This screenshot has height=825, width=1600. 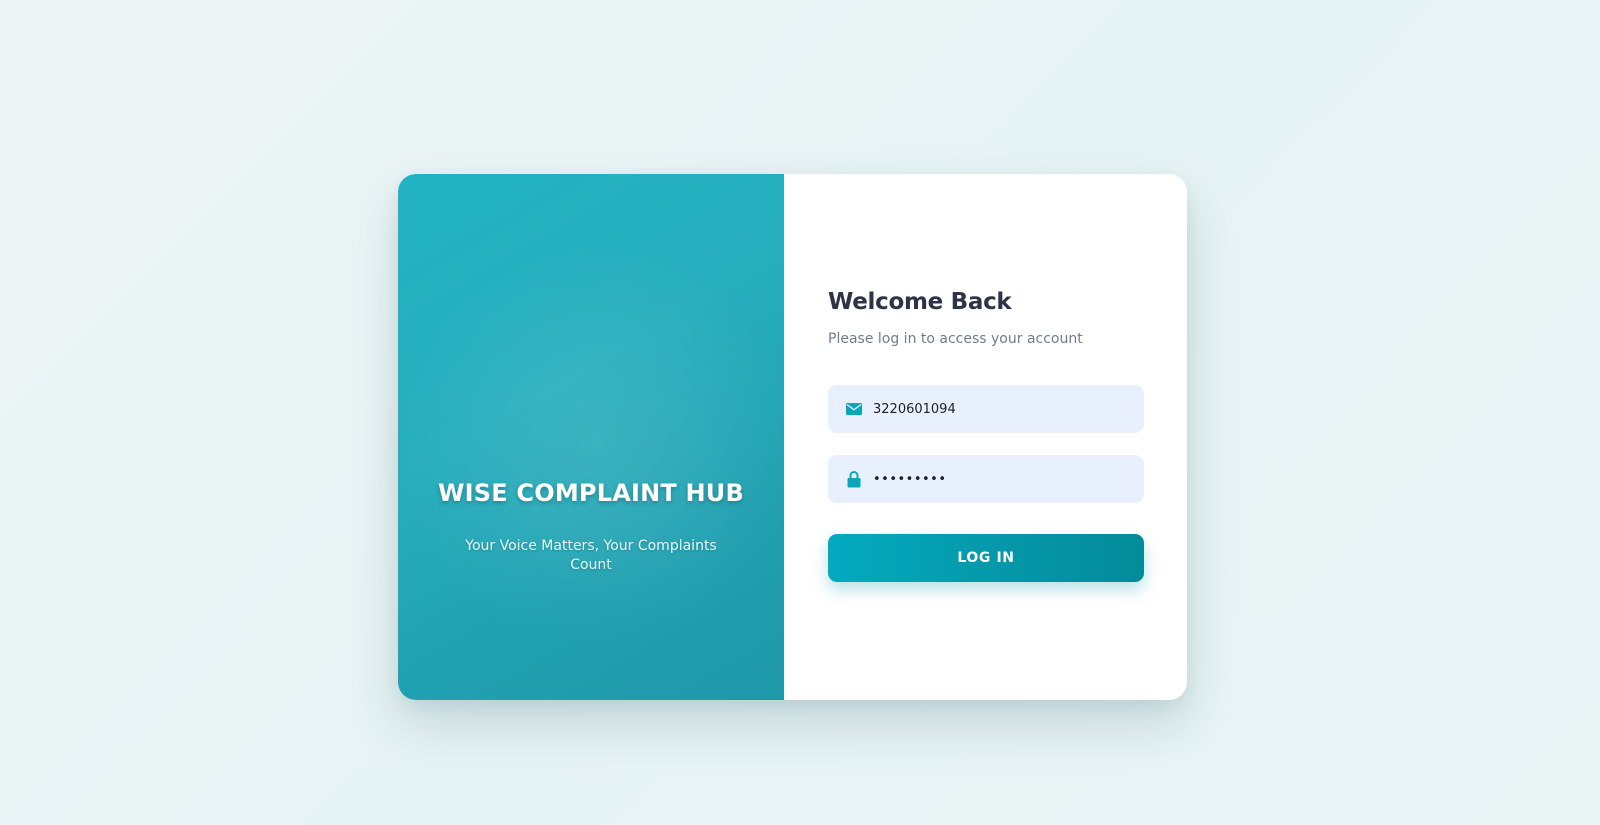 What do you see at coordinates (854, 409) in the screenshot?
I see `envelope-icon` at bounding box center [854, 409].